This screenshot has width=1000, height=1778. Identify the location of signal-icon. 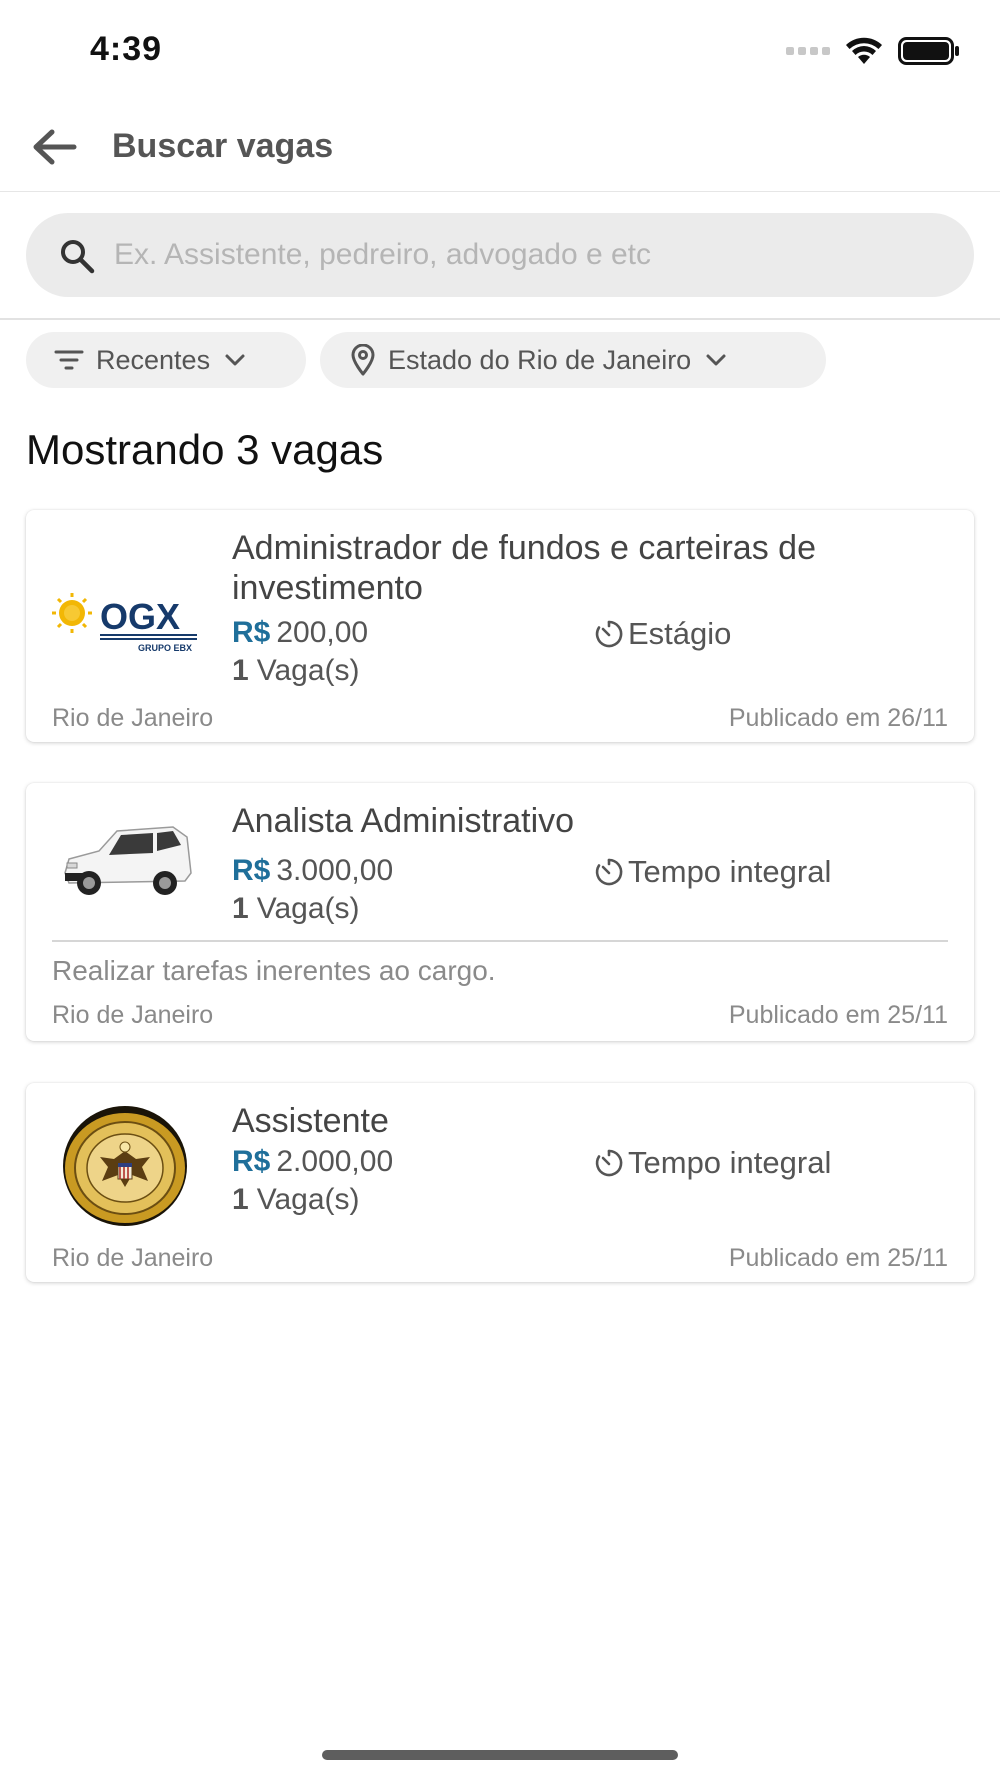
(808, 51).